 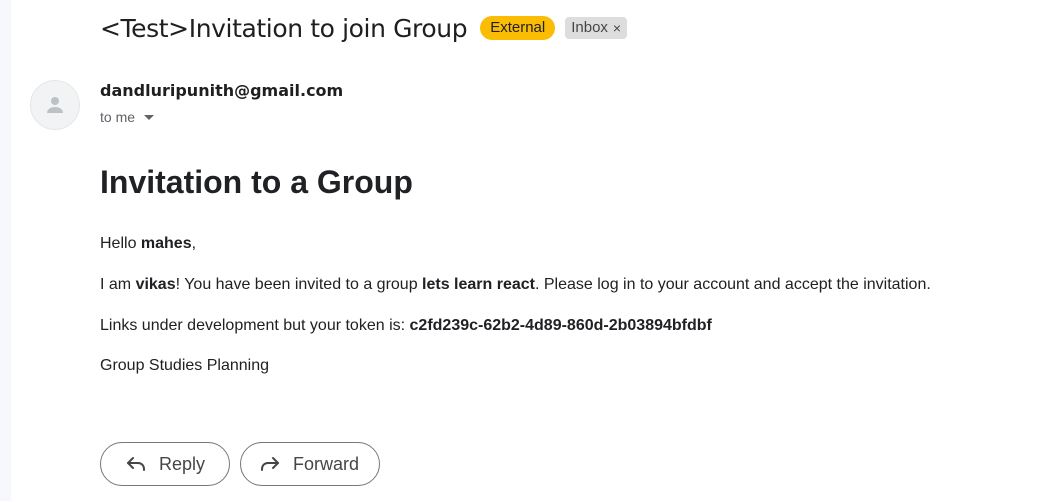 I want to click on inbox-label-text: Inbox, so click(x=589, y=27).